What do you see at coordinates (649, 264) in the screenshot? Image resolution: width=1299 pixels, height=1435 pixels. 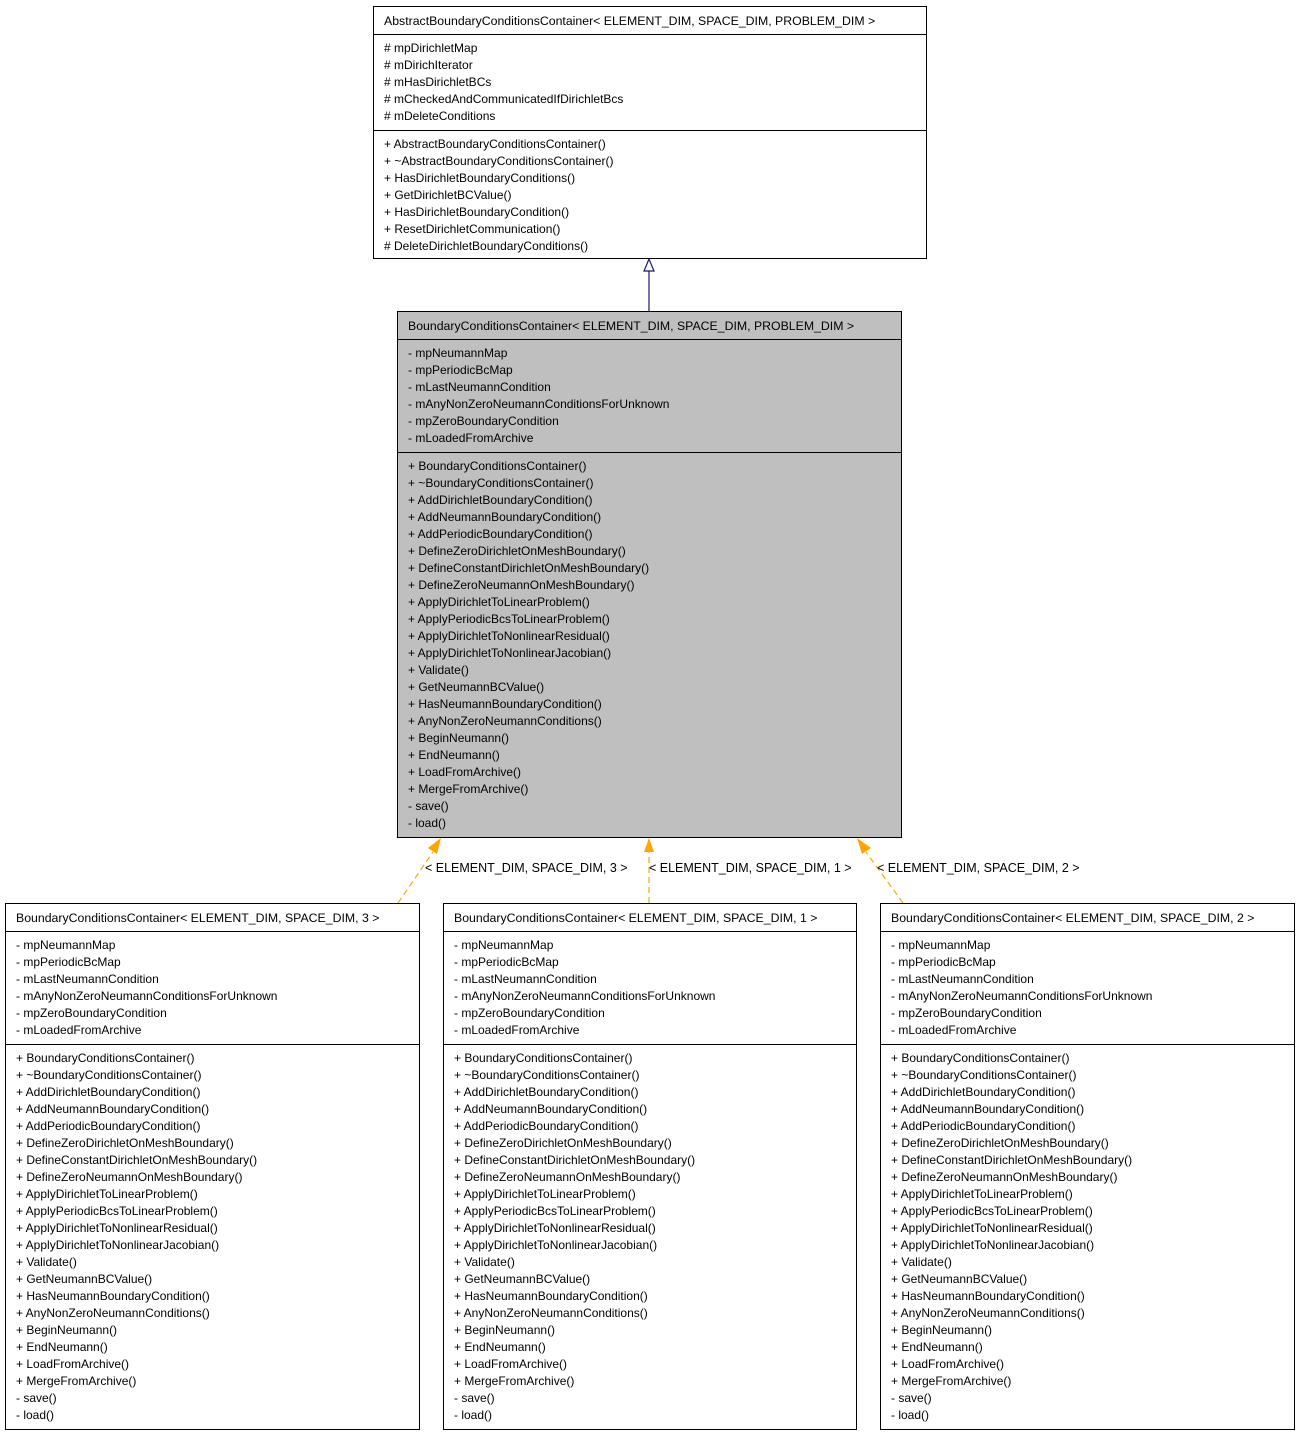 I see `inheritance-arrowhead-icon` at bounding box center [649, 264].